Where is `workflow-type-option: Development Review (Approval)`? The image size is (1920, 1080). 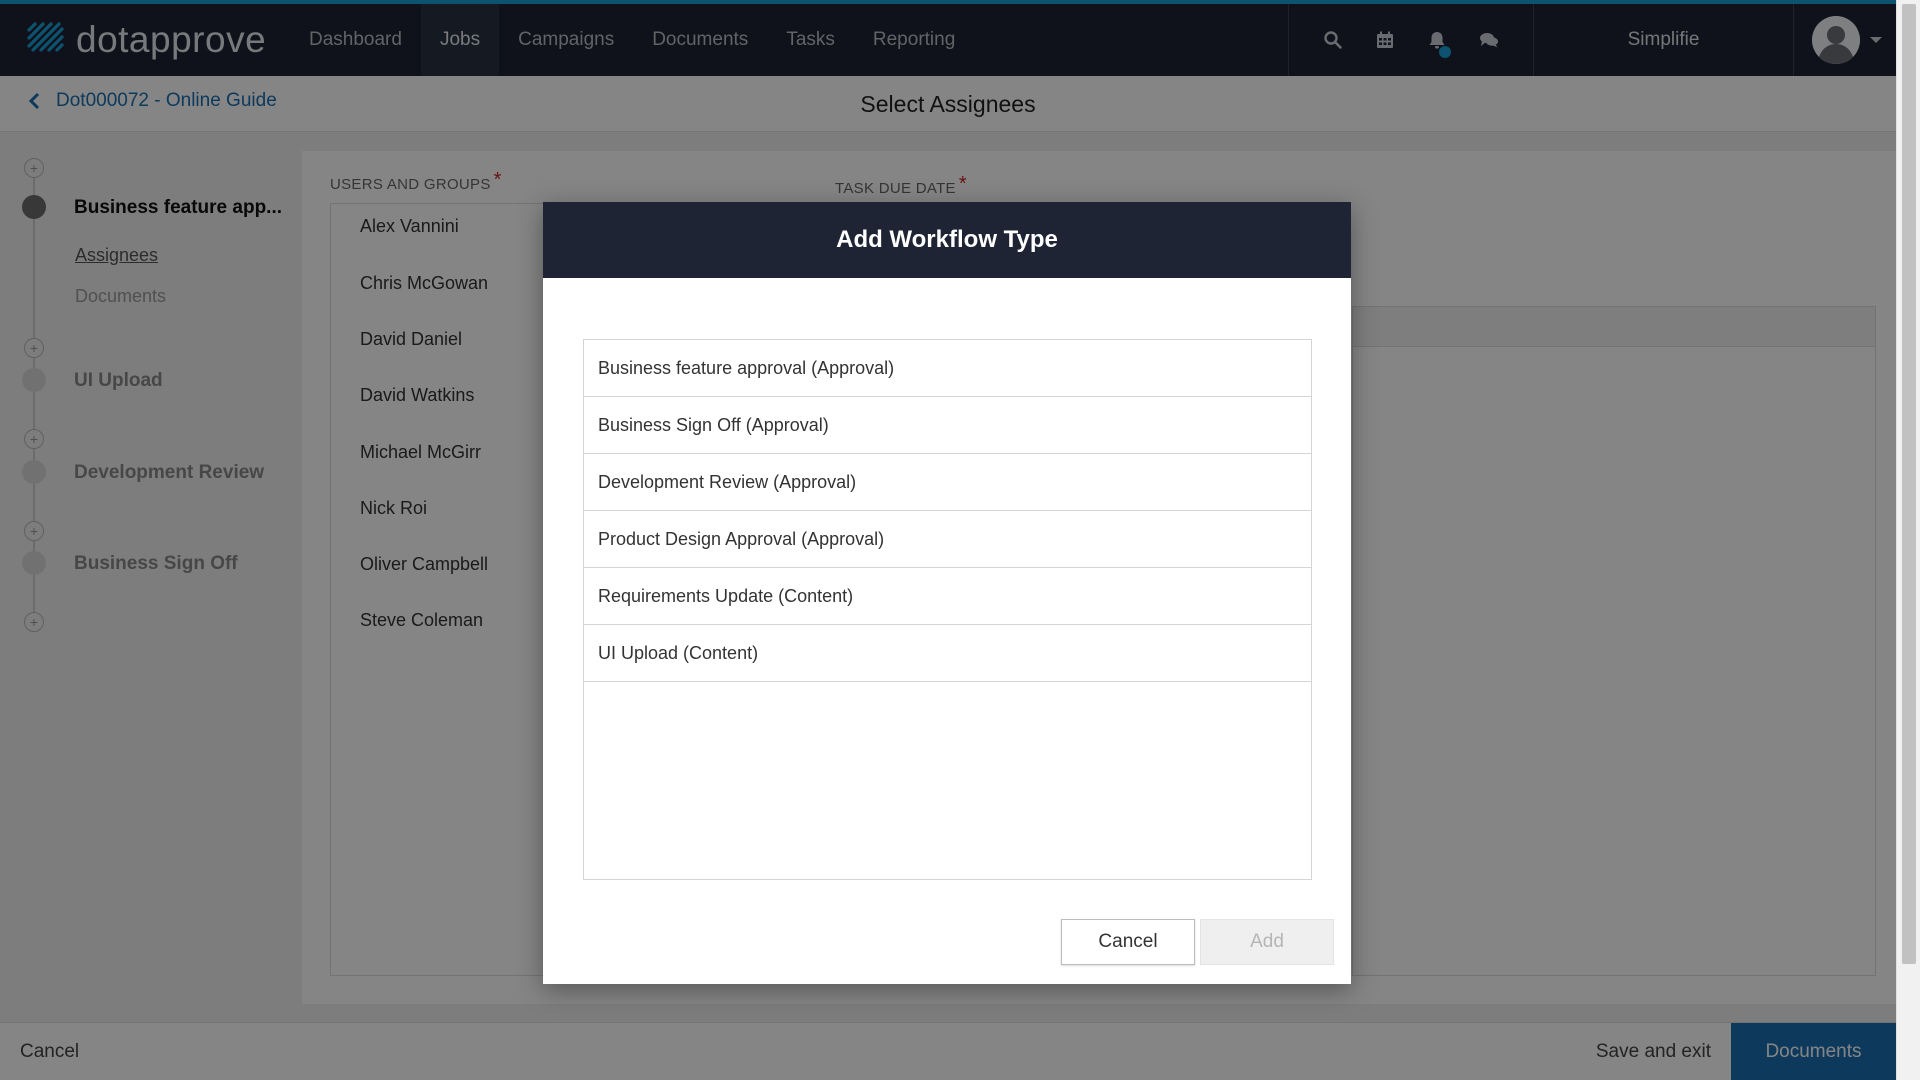
workflow-type-option: Development Review (Approval) is located at coordinates (947, 482).